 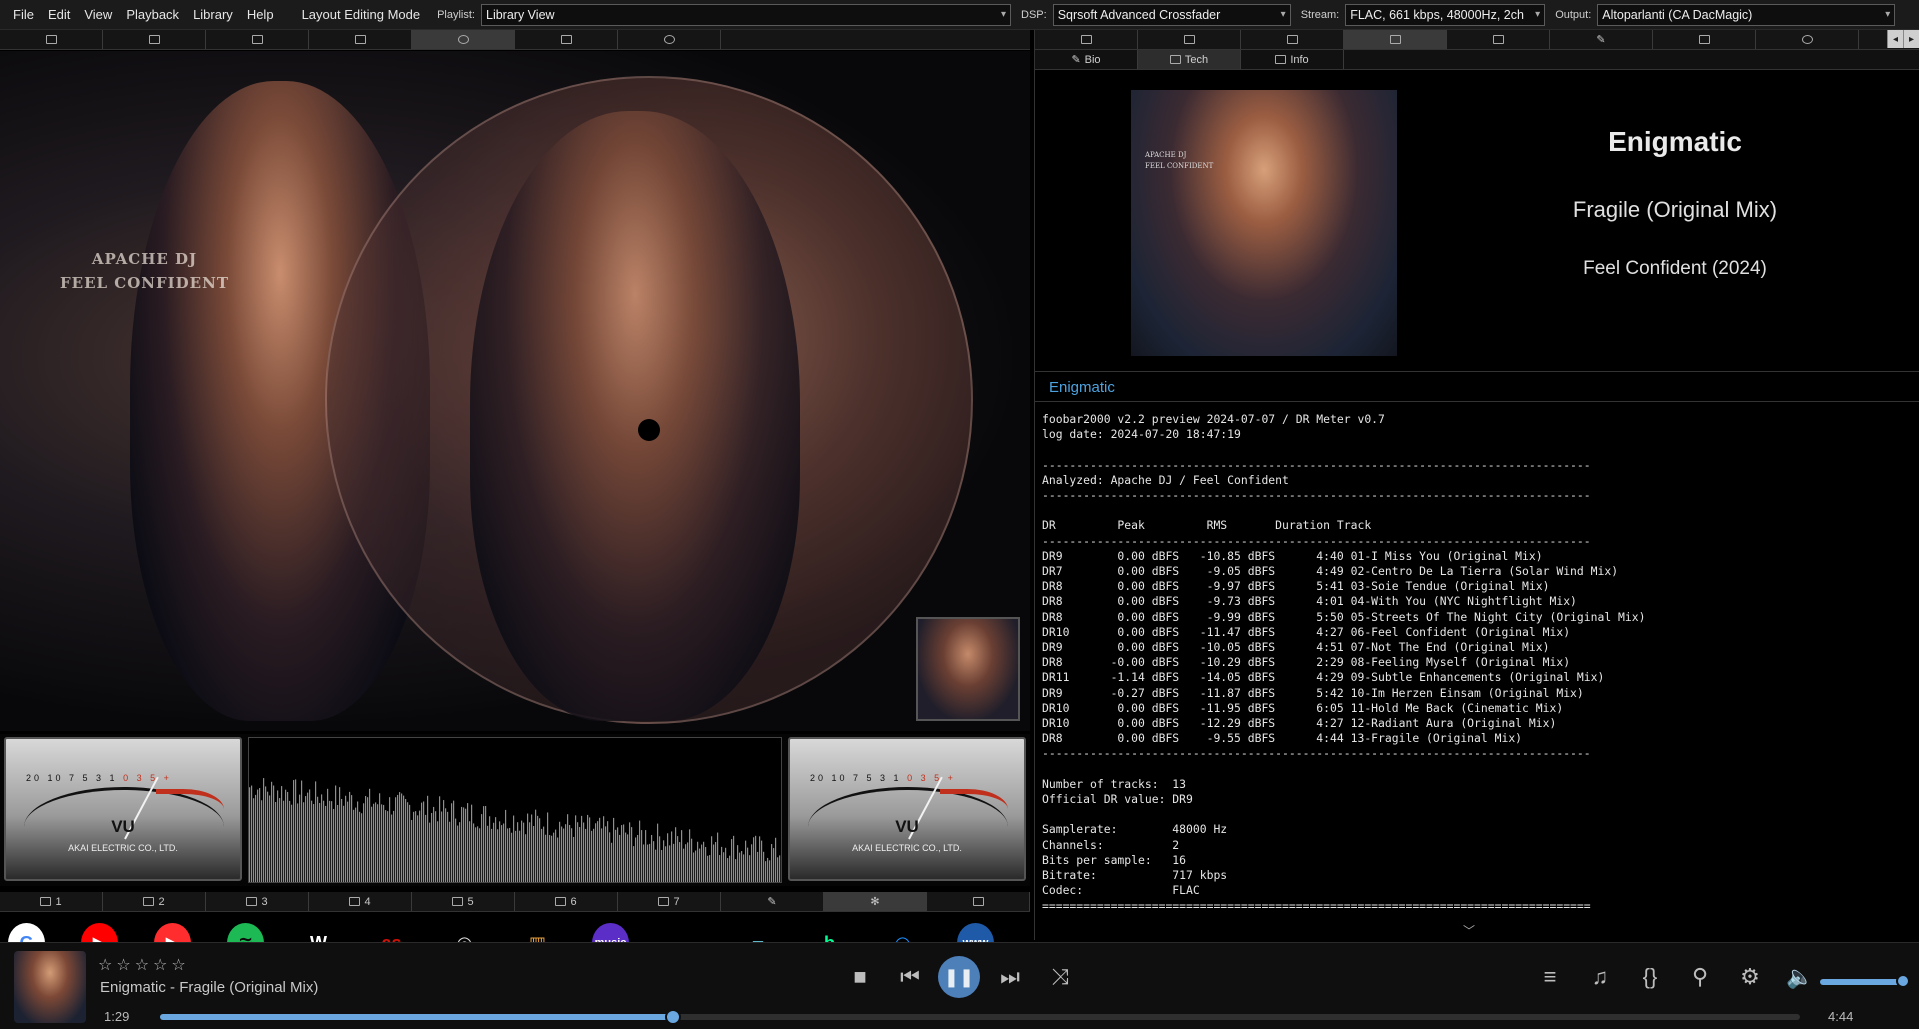 I want to click on vu-scale-red: 0 3 5 +, so click(x=147, y=778).